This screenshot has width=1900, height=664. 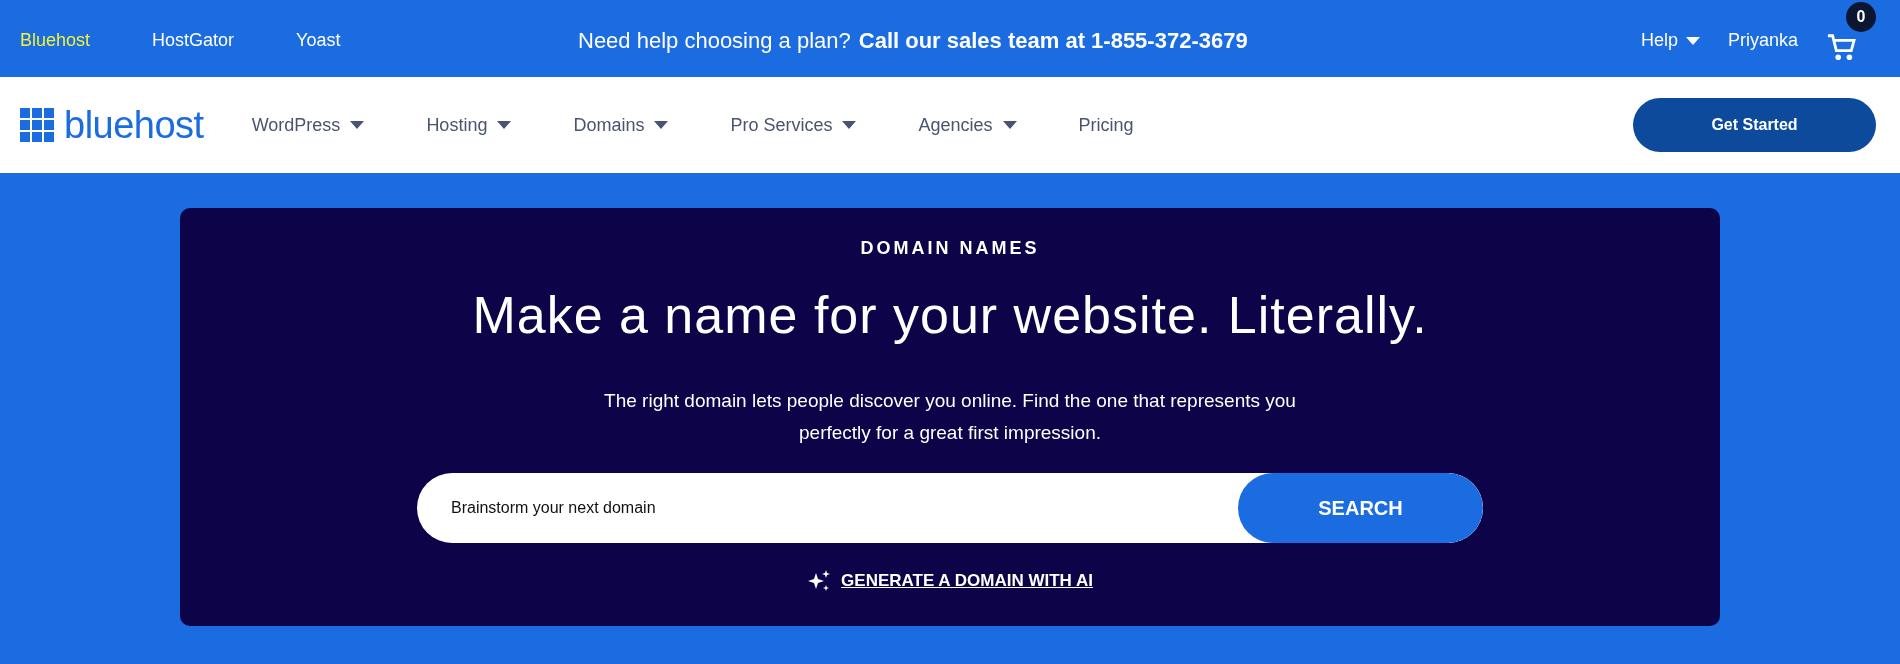 What do you see at coordinates (193, 40) in the screenshot?
I see `brand-link: HostGator` at bounding box center [193, 40].